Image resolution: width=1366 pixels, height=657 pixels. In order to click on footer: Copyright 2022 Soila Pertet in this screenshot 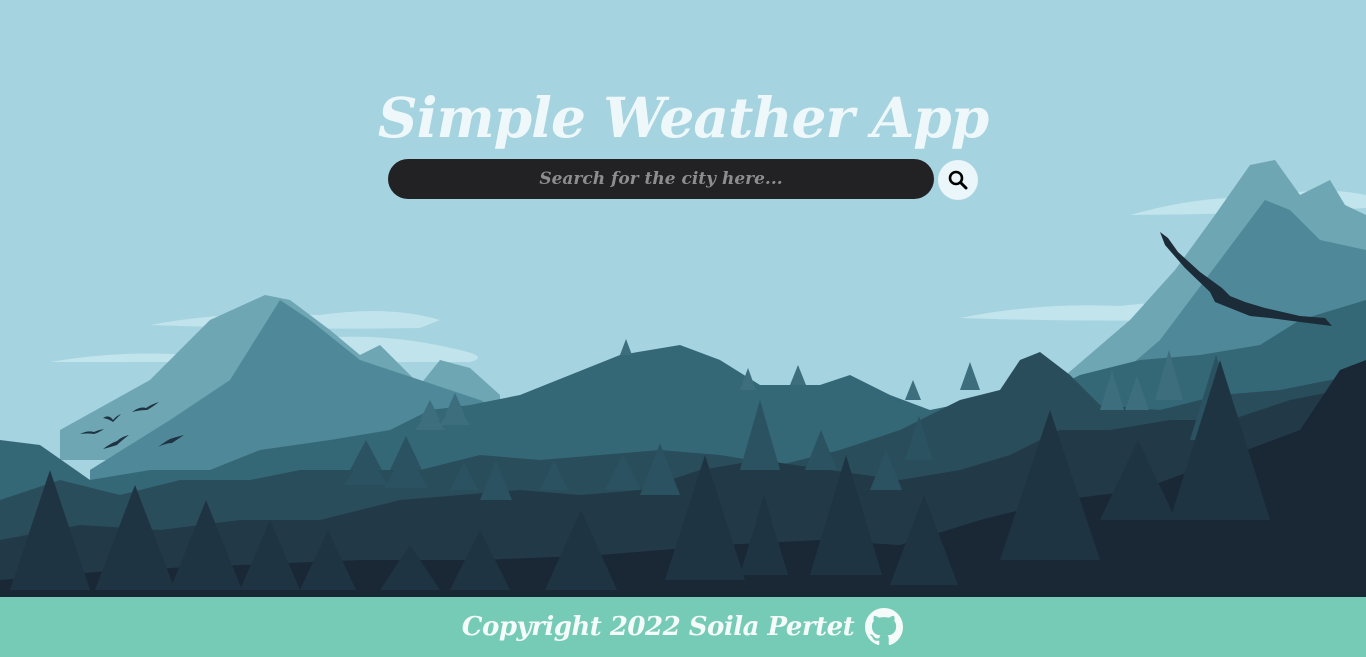, I will do `click(683, 627)`.